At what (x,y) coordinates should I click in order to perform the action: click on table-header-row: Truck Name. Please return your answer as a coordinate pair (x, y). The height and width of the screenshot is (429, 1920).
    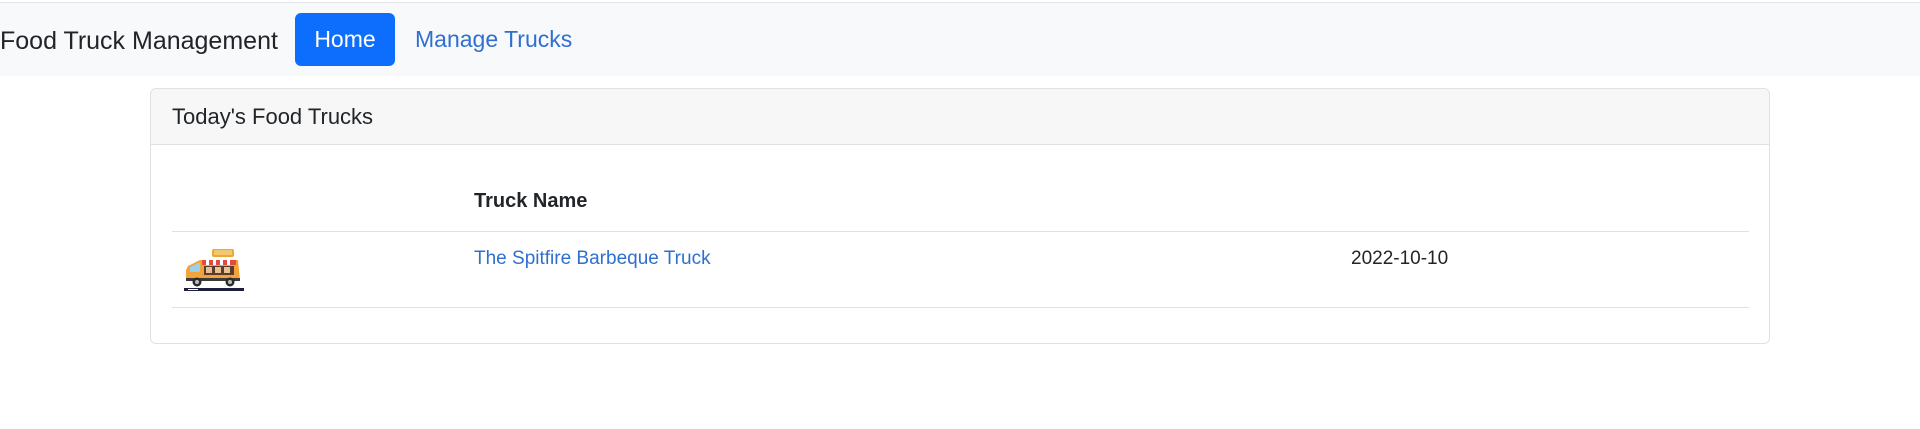
    Looking at the image, I should click on (960, 209).